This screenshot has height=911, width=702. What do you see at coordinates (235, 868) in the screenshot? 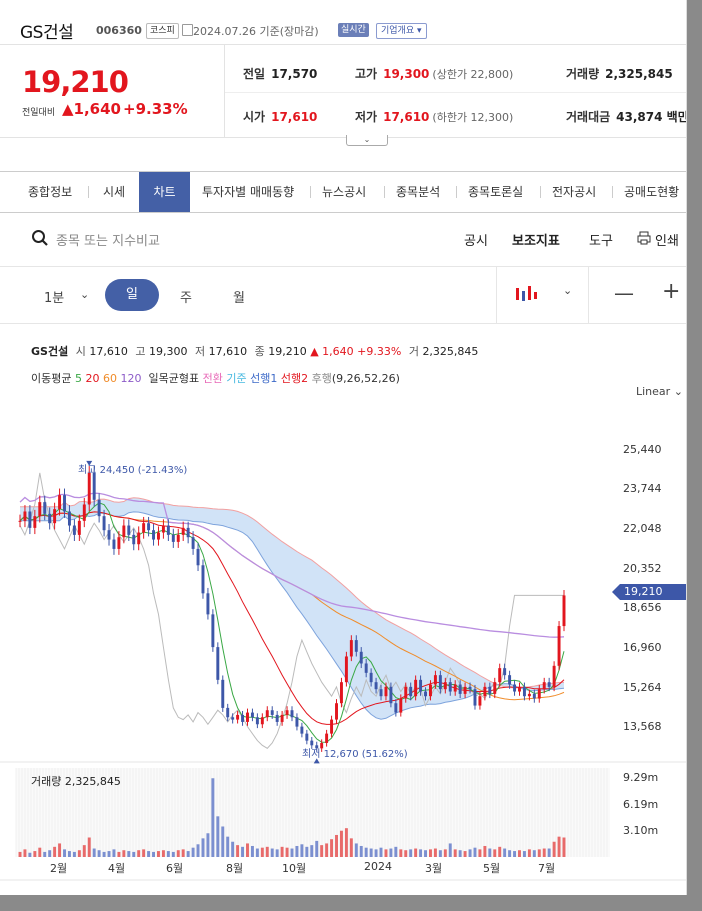
I see `x-tick-label: 8월` at bounding box center [235, 868].